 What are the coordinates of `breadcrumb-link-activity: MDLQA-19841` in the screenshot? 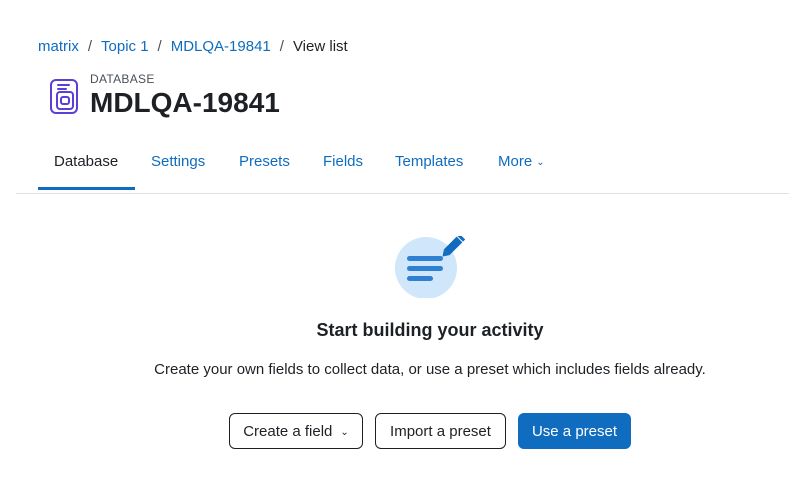 It's located at (221, 46).